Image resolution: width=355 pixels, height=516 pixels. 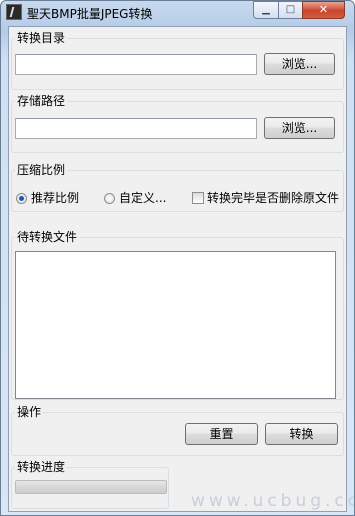 I want to click on maximize-button: □, so click(x=290, y=10).